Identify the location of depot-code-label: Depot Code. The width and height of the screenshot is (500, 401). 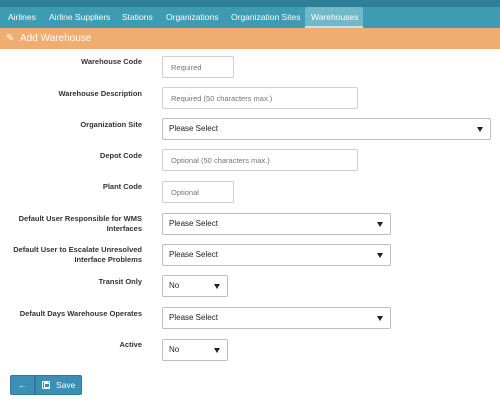
(120, 155).